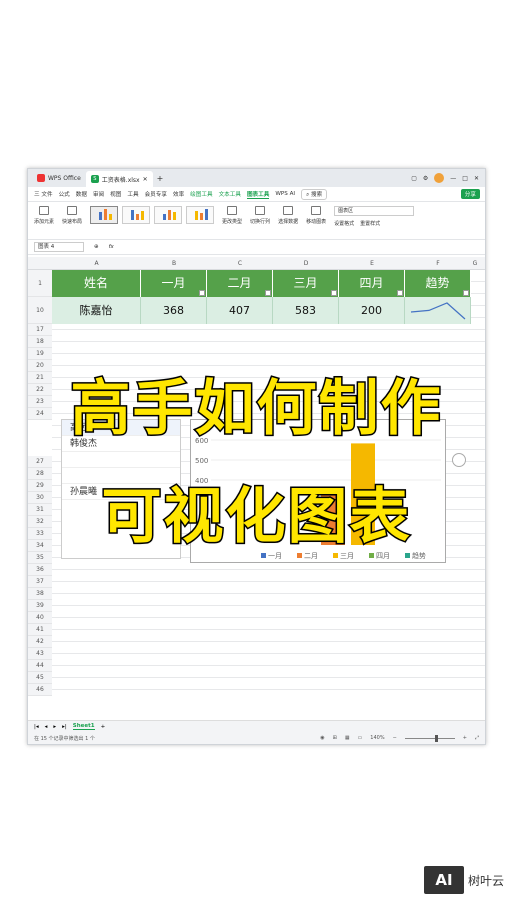 This screenshot has height=912, width=513. Describe the element at coordinates (316, 215) in the screenshot. I see `move-chart-button: 移动图表` at that location.